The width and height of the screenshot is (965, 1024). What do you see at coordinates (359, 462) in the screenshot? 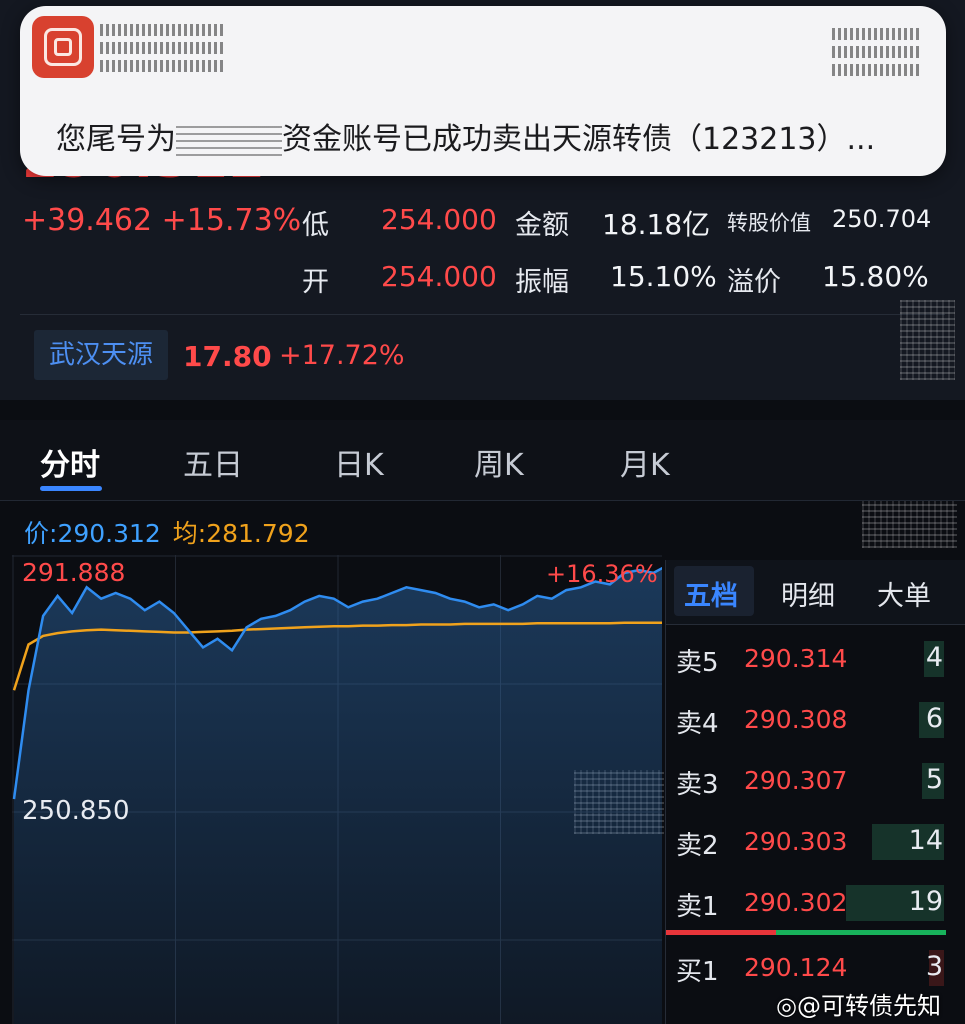
I see `tab-daily-k: 日K` at bounding box center [359, 462].